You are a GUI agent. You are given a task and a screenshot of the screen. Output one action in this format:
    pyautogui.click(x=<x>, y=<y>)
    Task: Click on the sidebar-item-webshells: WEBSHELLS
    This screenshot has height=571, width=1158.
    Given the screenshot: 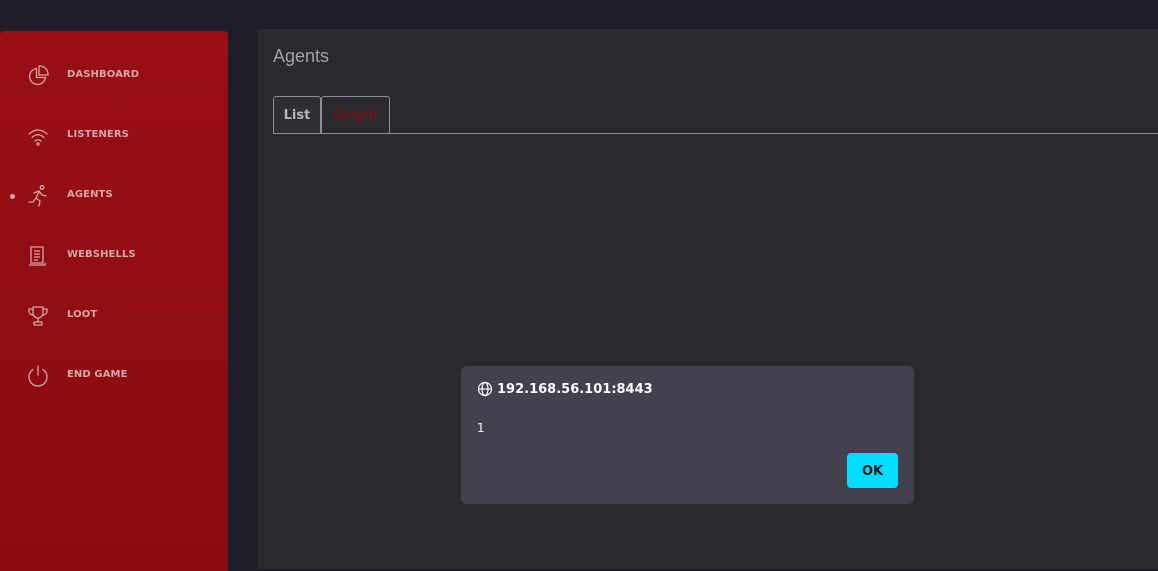 What is the action you would take?
    pyautogui.click(x=114, y=256)
    